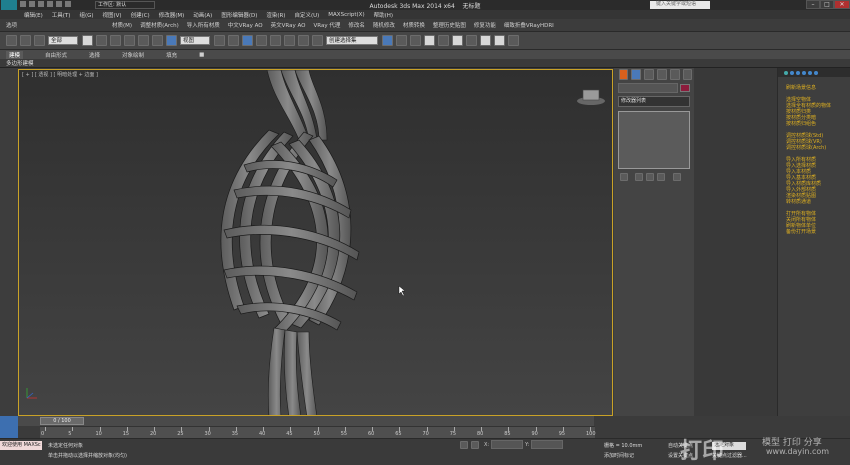  I want to click on pin-stack-icon, so click(623, 177).